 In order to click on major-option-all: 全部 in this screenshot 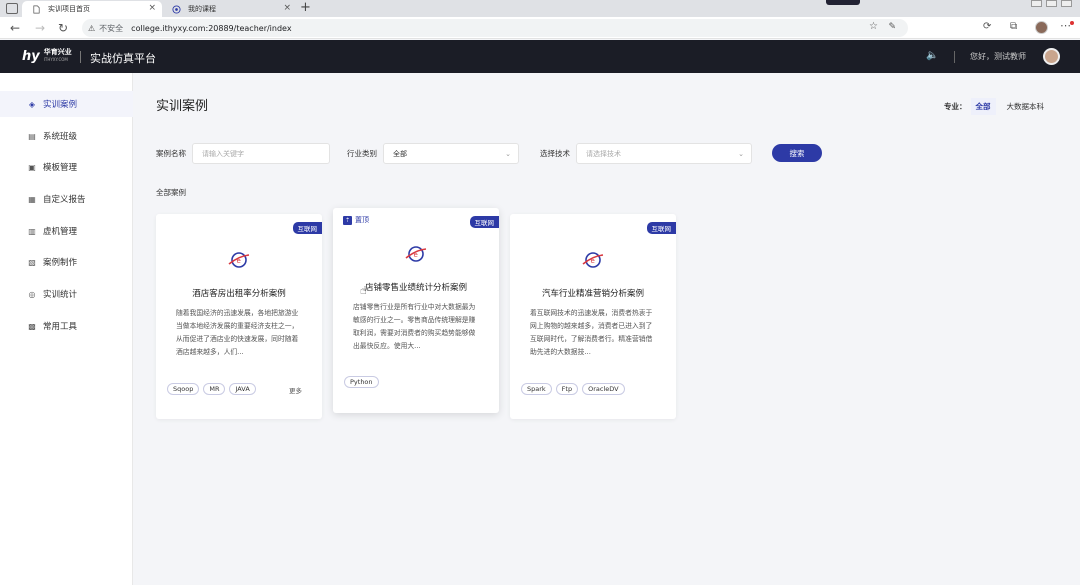, I will do `click(983, 106)`.